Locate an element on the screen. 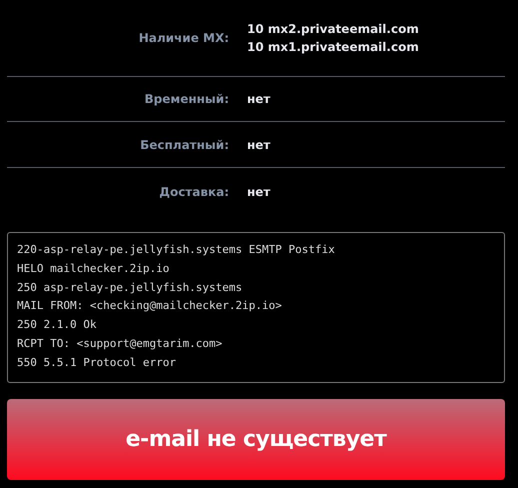 The image size is (518, 488). log-line: 220-asp-relay-pe.jellyfish.systems ESMTP Postfix is located at coordinates (176, 250).